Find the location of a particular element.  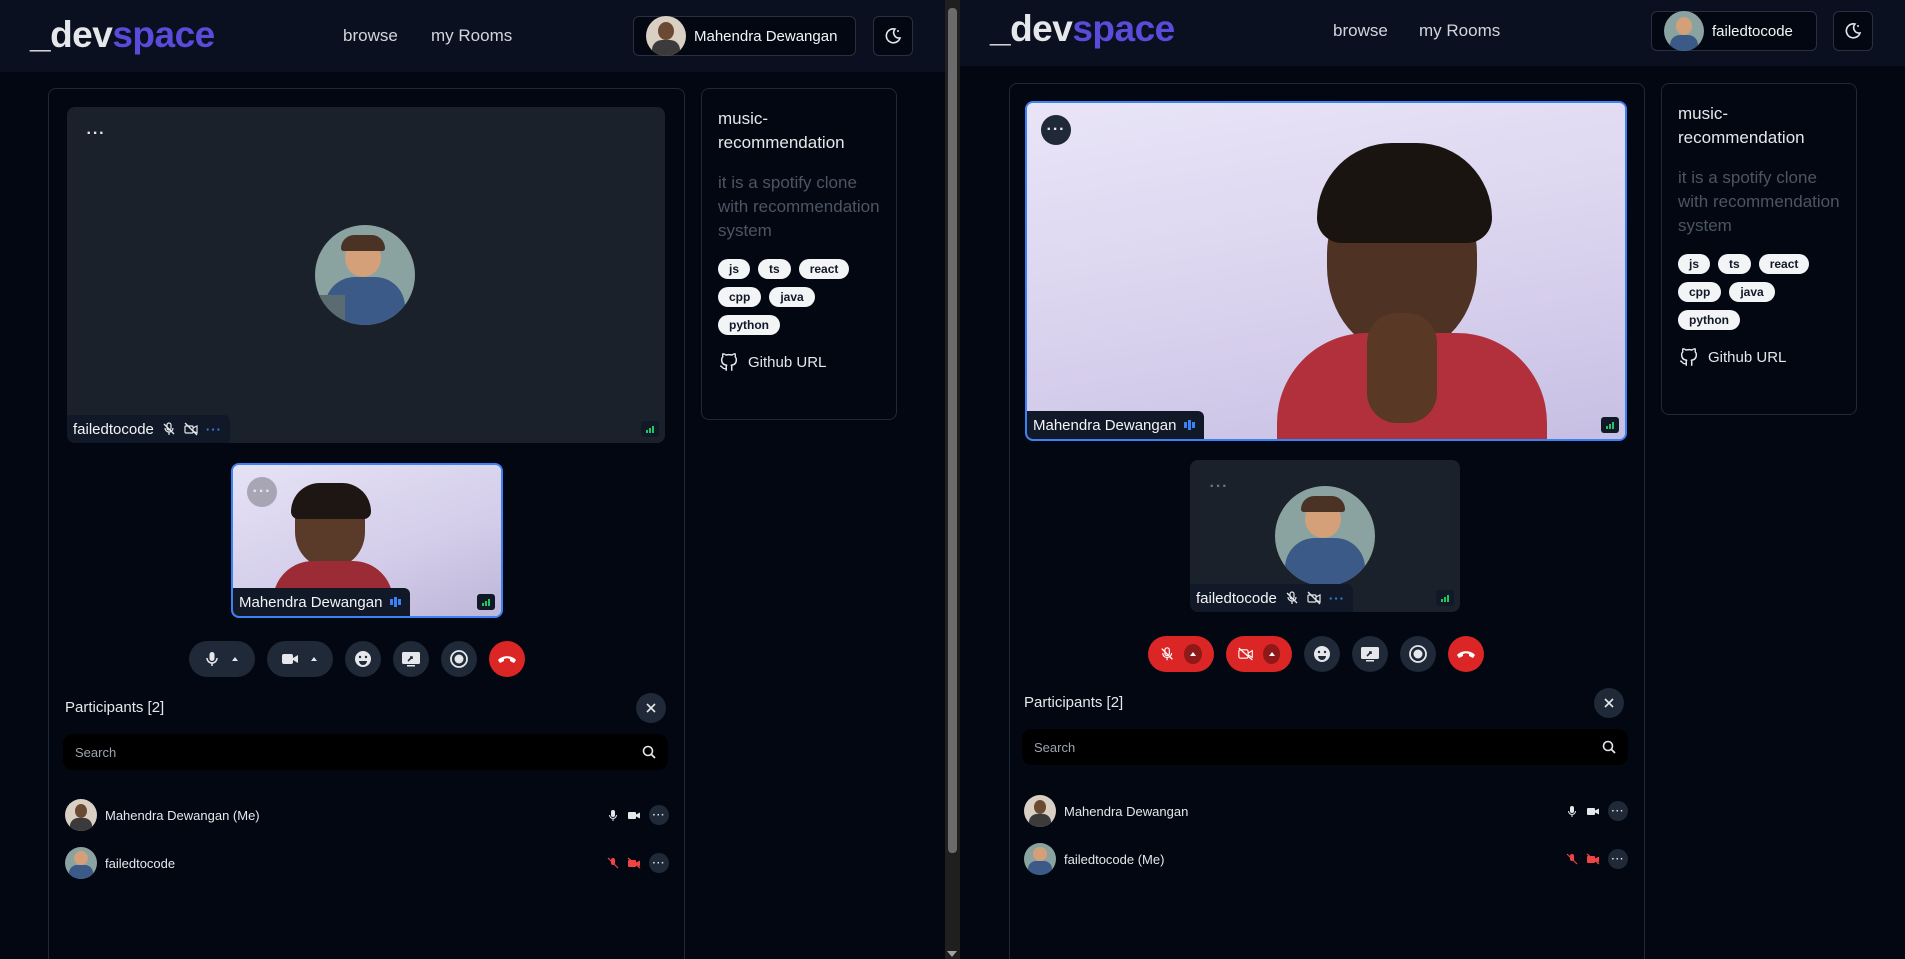

mic-options-button is located at coordinates (1193, 654).